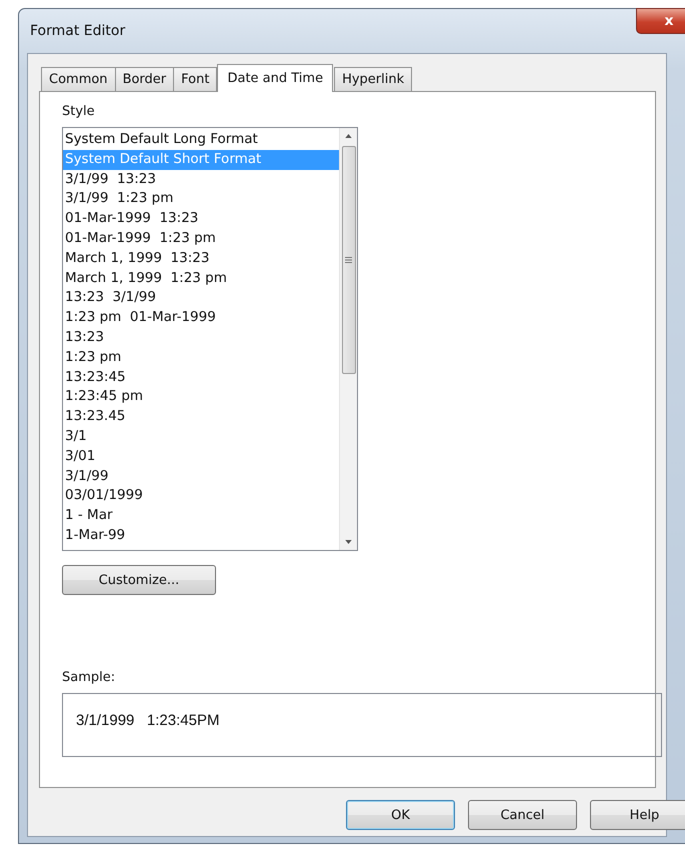  Describe the element at coordinates (148, 721) in the screenshot. I see `sample-text: 3/1/1999 1:23:45PM` at that location.